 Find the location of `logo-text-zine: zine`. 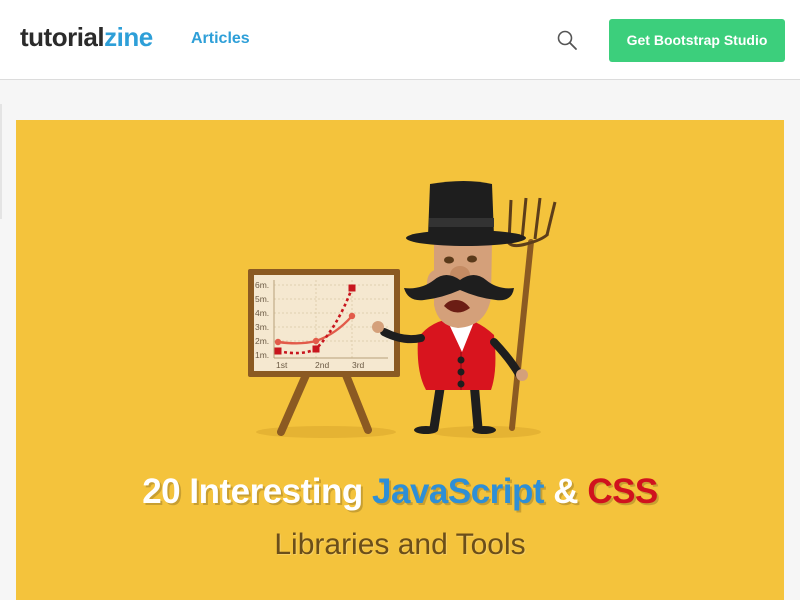

logo-text-zine: zine is located at coordinates (128, 37).